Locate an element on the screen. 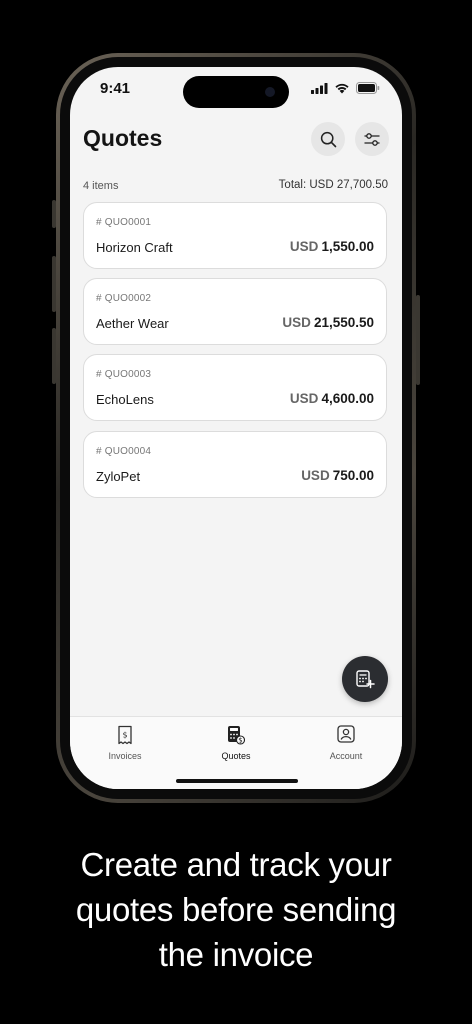 This screenshot has width=472, height=1024. tab-label: Account is located at coordinates (346, 756).